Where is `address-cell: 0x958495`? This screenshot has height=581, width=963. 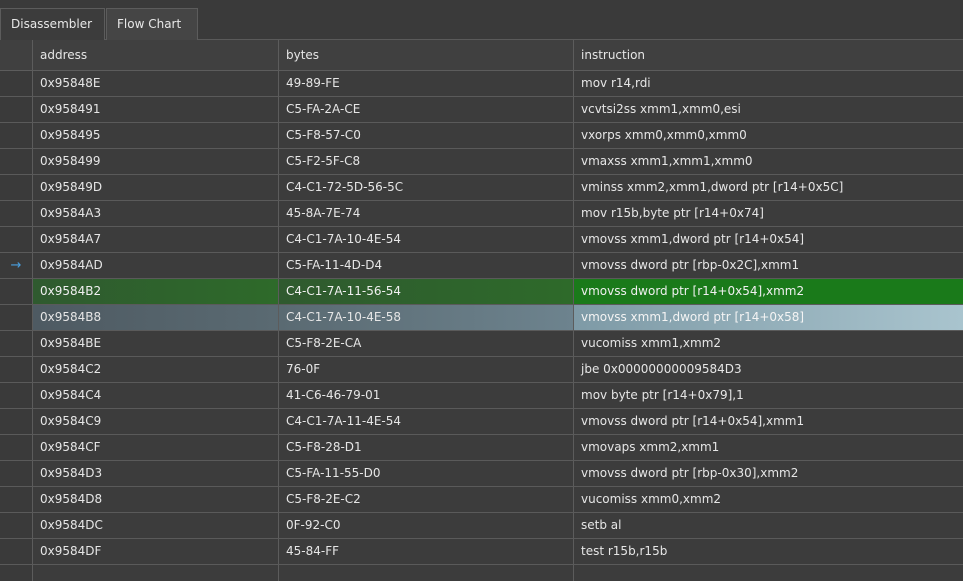 address-cell: 0x958495 is located at coordinates (155, 135).